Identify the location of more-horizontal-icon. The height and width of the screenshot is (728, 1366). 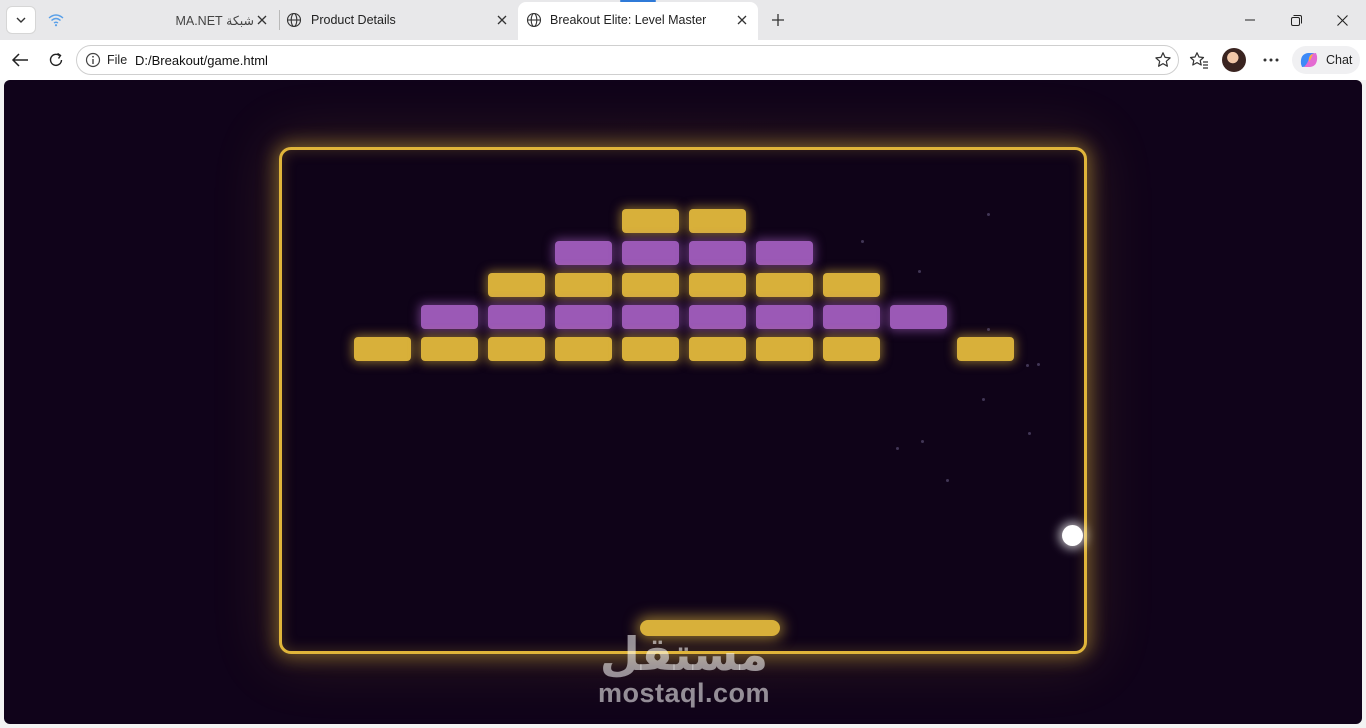
(1271, 60).